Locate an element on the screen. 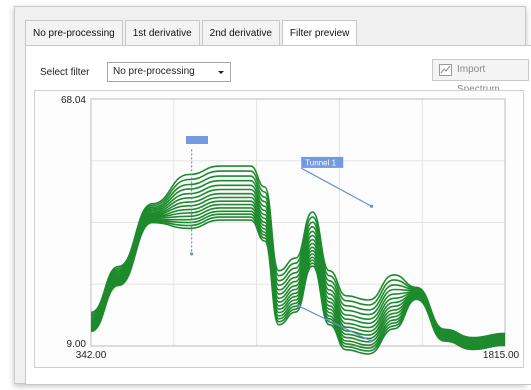 The width and height of the screenshot is (531, 390). chart-icon is located at coordinates (445, 74).